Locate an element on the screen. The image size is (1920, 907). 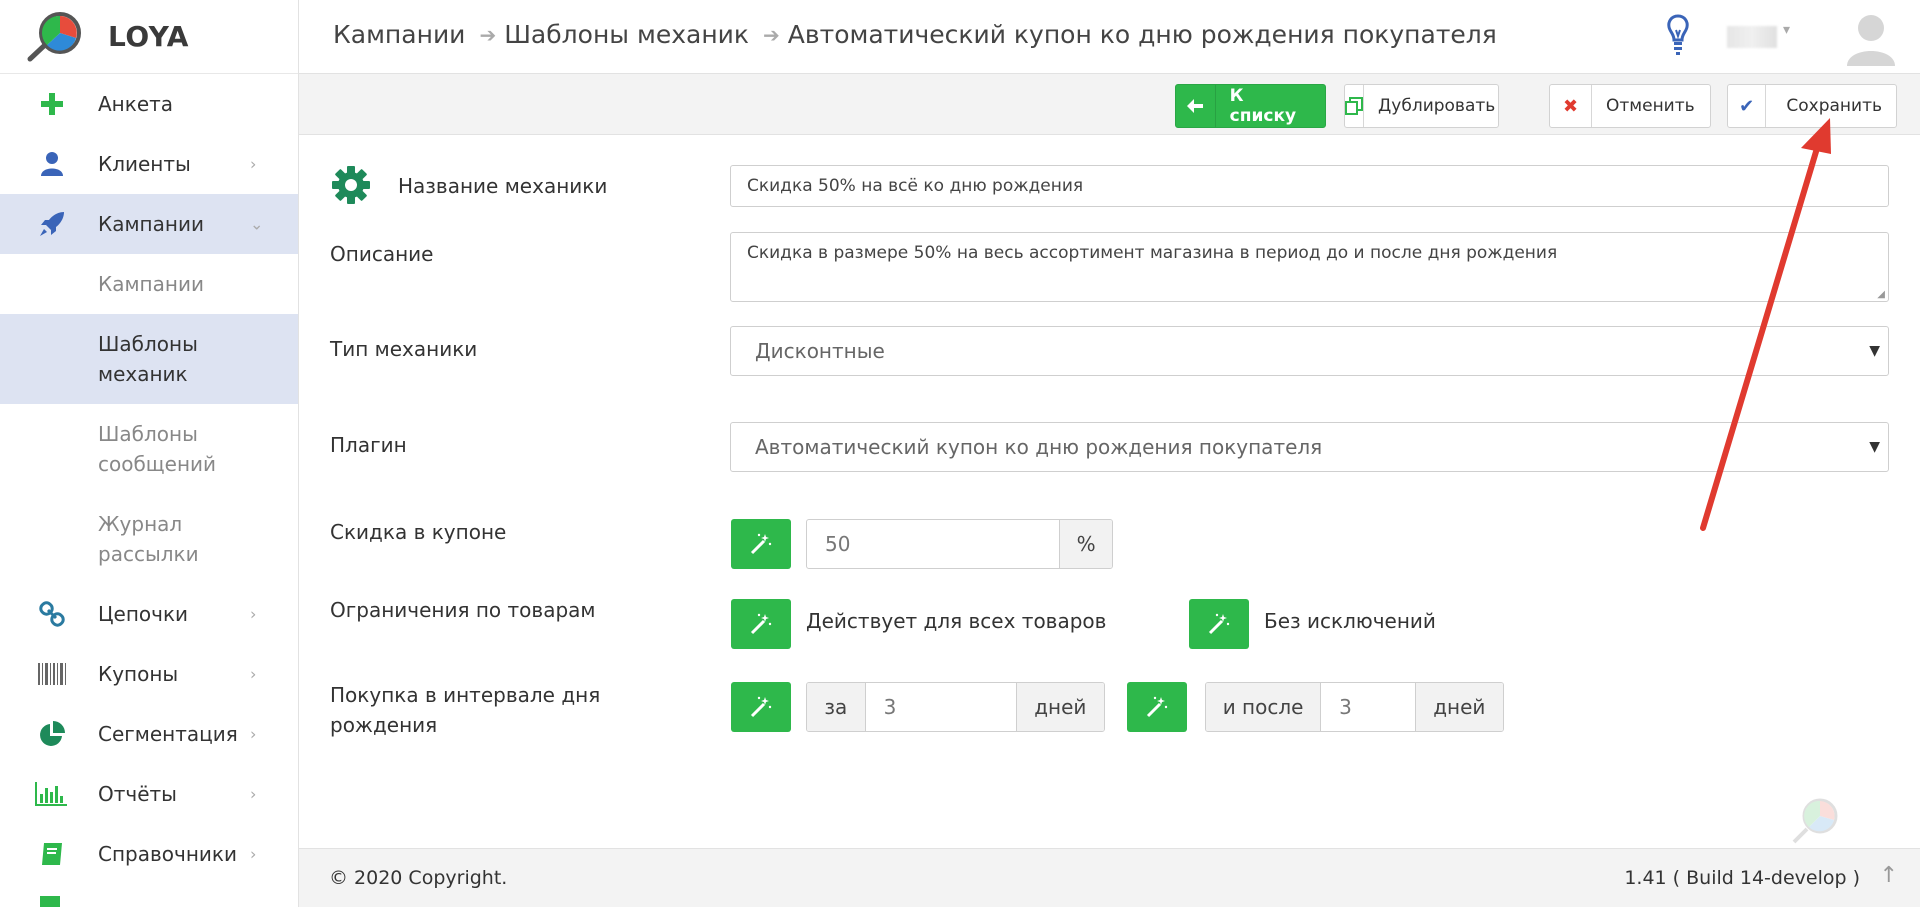
sidebar-subitem-mechanic-templates: Шаблоны механик is located at coordinates (149, 359).